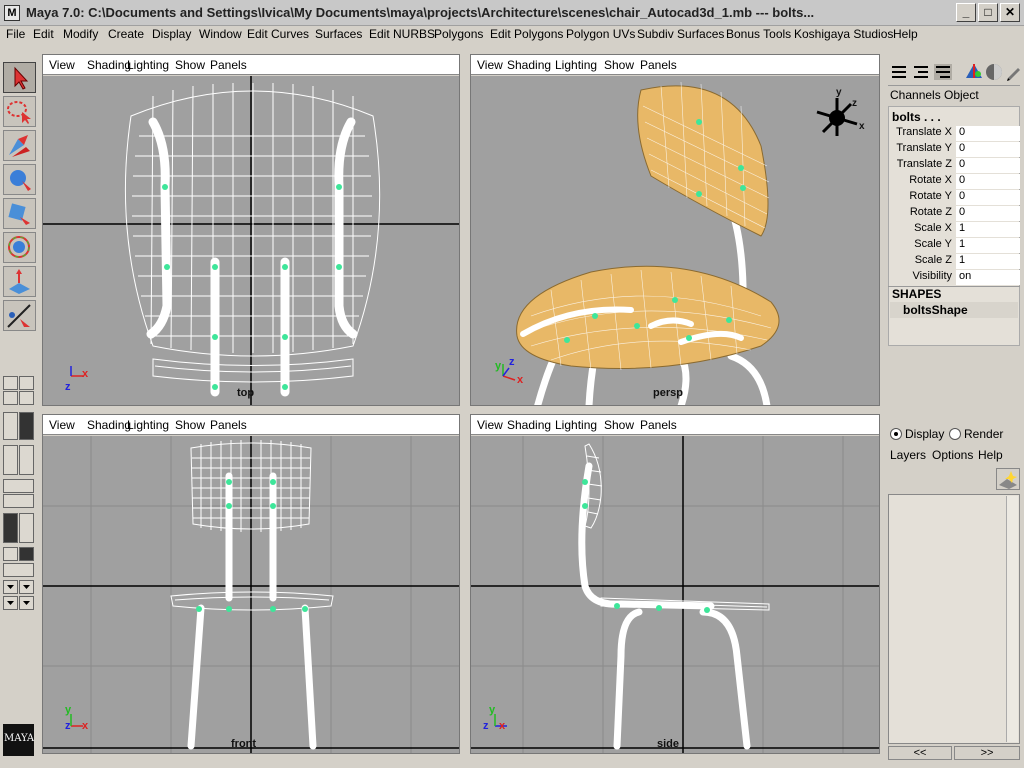 The image size is (1024, 768). Describe the element at coordinates (19, 145) in the screenshot. I see `paint-select-tool-icon` at that location.